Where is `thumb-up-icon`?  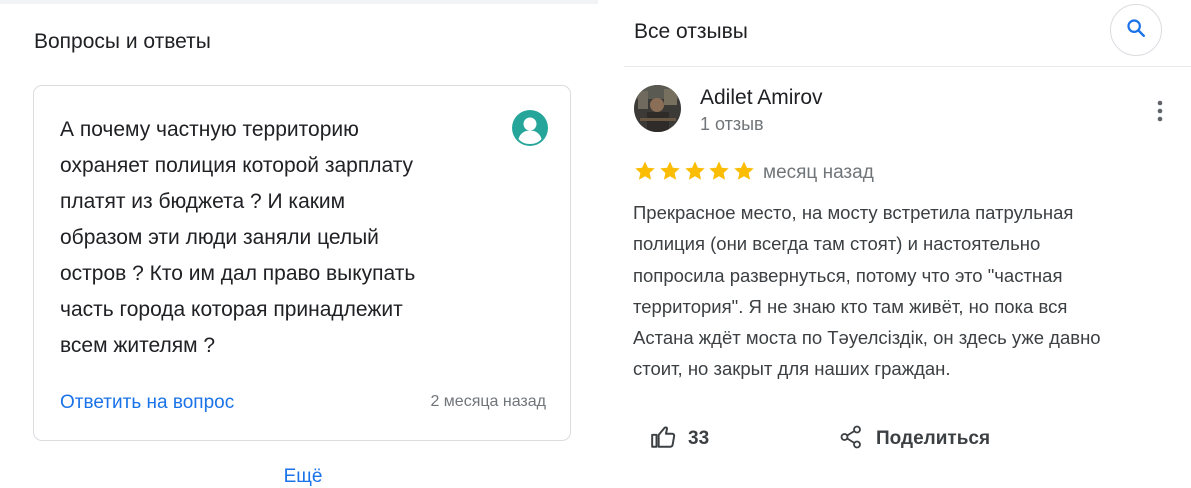 thumb-up-icon is located at coordinates (663, 439).